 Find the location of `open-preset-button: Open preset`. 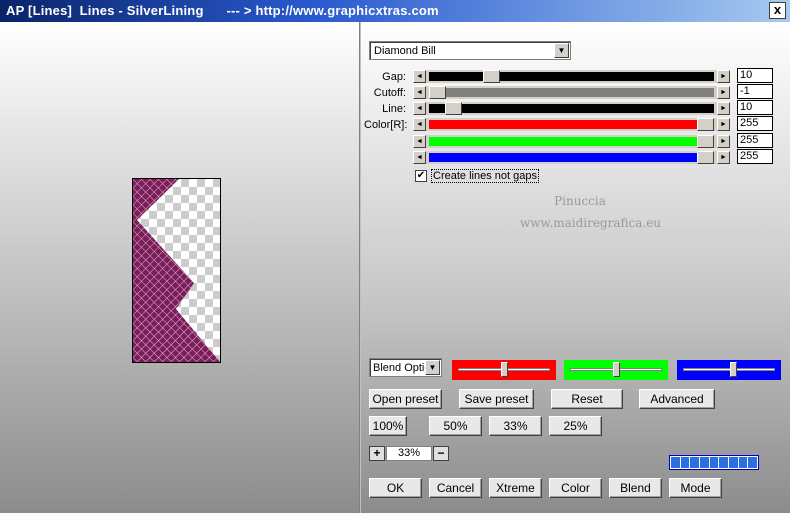

open-preset-button: Open preset is located at coordinates (405, 399).